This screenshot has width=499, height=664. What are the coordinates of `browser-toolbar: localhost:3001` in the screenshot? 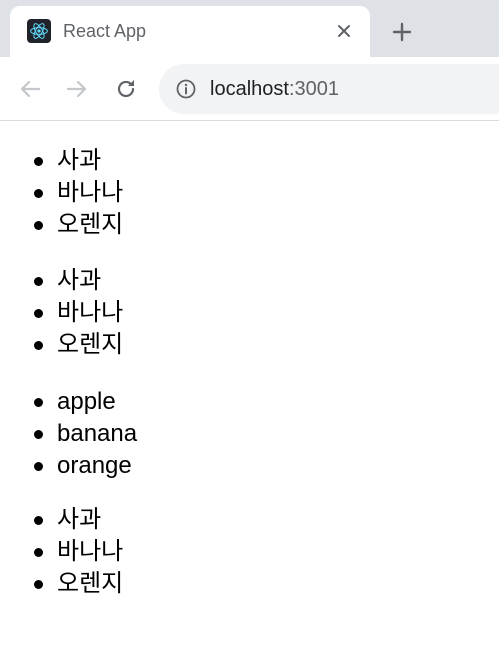 It's located at (249, 89).